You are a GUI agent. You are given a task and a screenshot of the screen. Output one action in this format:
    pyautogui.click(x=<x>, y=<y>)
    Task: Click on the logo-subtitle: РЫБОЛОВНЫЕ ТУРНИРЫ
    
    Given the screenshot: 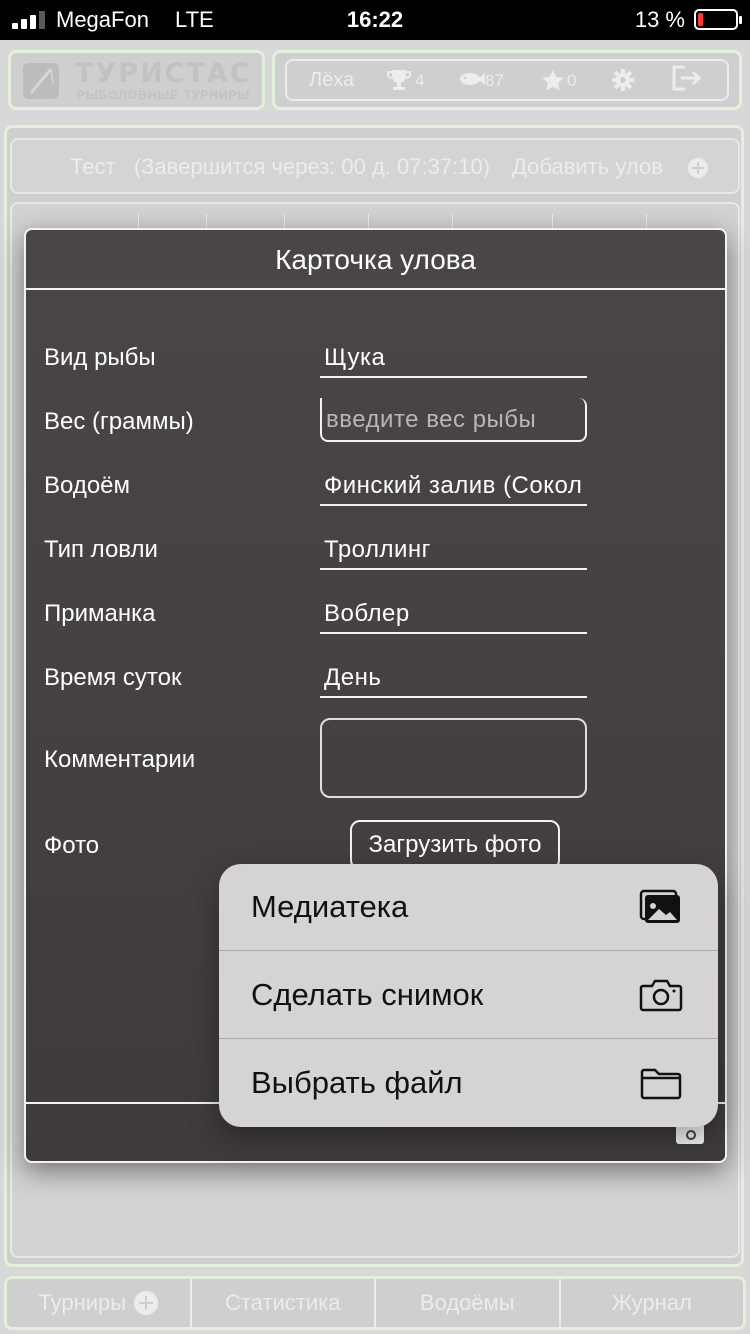 What is the action you would take?
    pyautogui.click(x=164, y=95)
    